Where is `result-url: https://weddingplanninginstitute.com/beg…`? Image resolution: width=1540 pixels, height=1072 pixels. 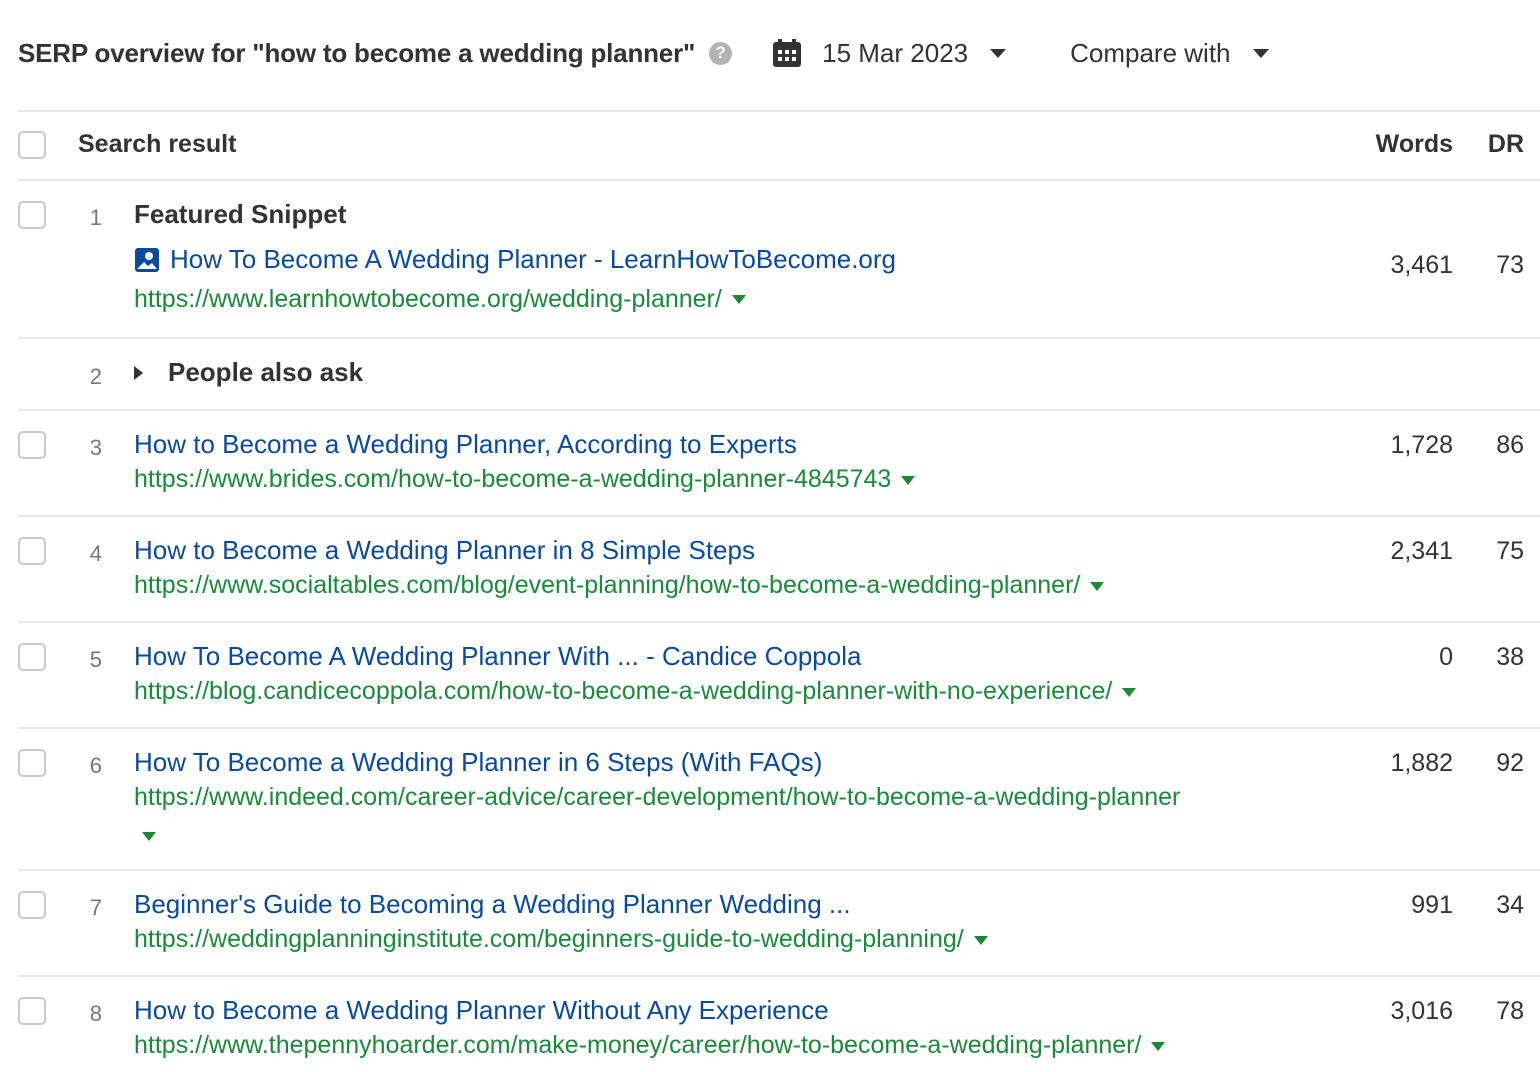
result-url: https://weddingplanninginstitute.com/beg… is located at coordinates (742, 939).